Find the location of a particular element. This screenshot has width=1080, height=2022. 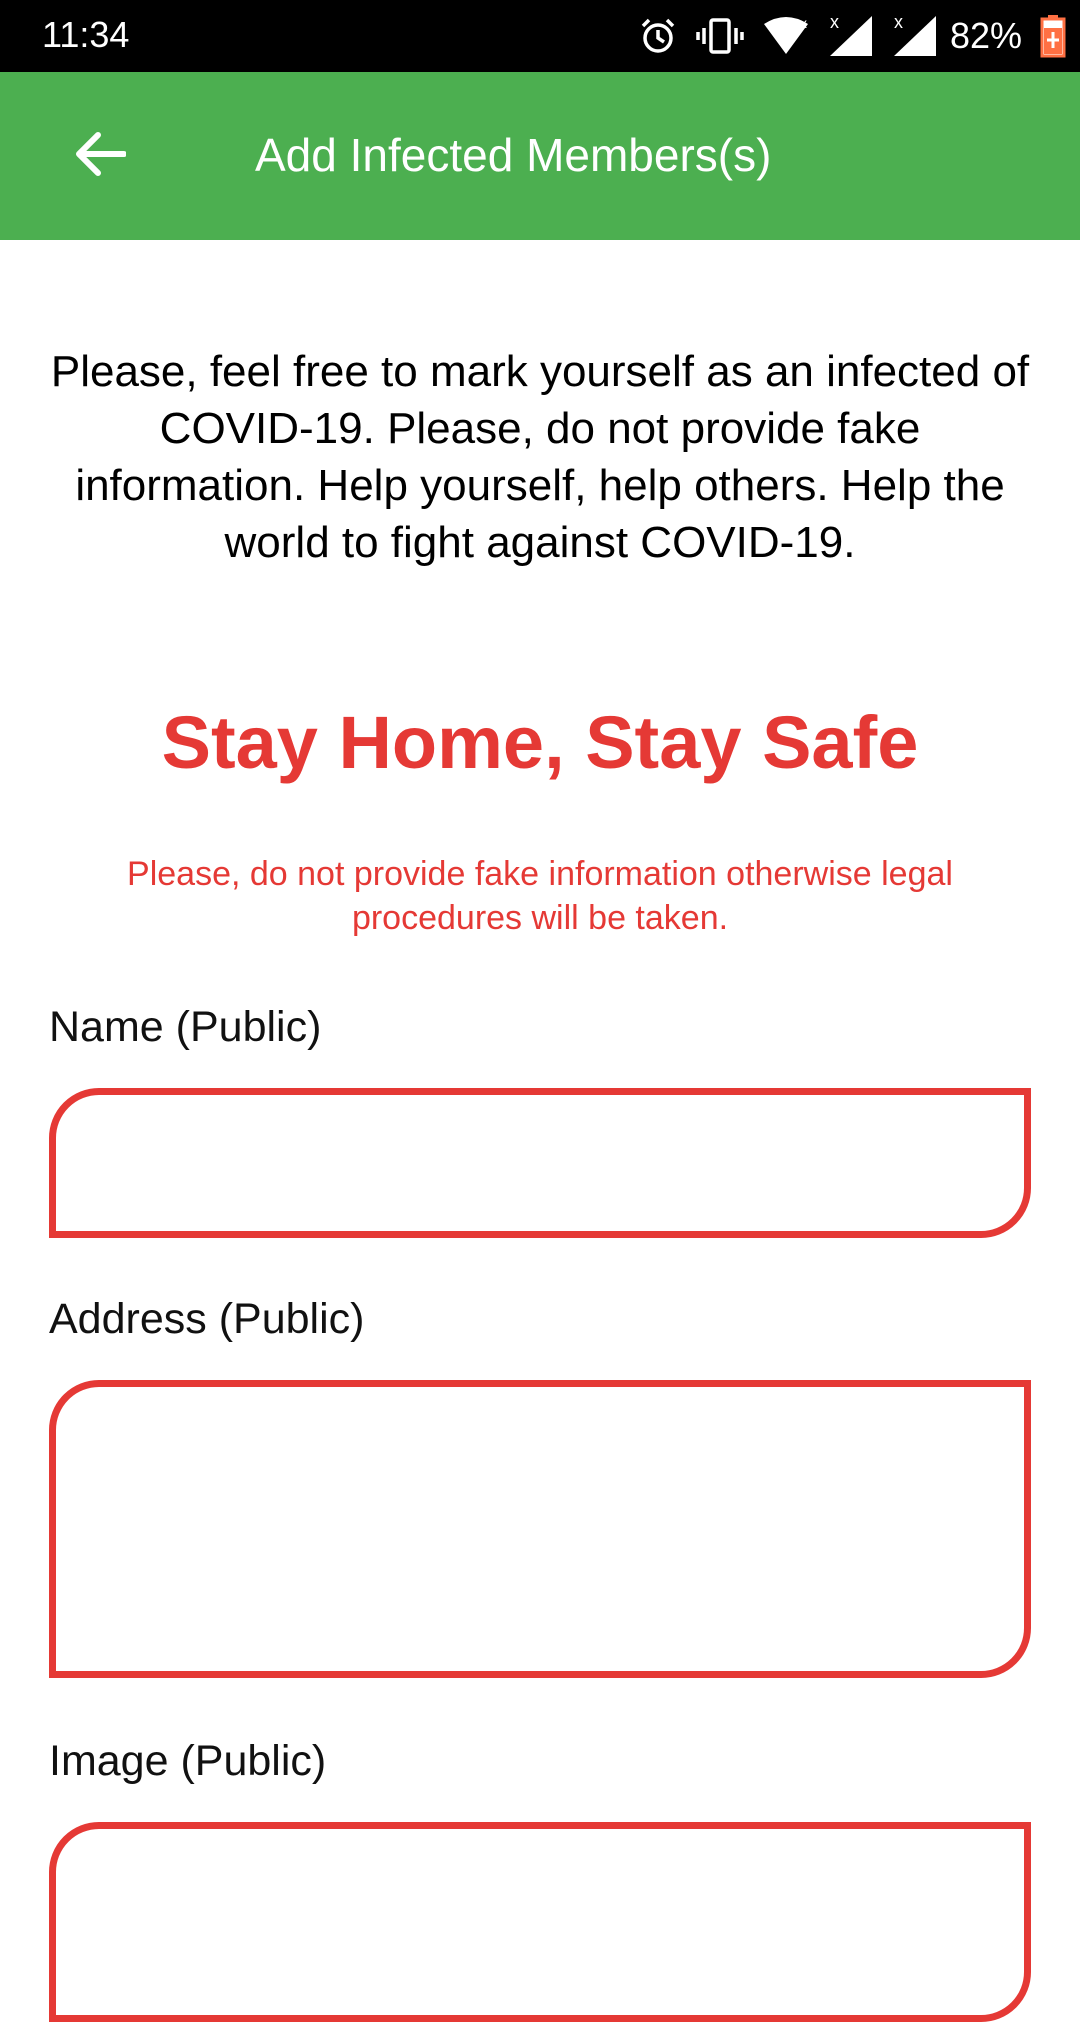

address-label: Address (Public) is located at coordinates (207, 1319).